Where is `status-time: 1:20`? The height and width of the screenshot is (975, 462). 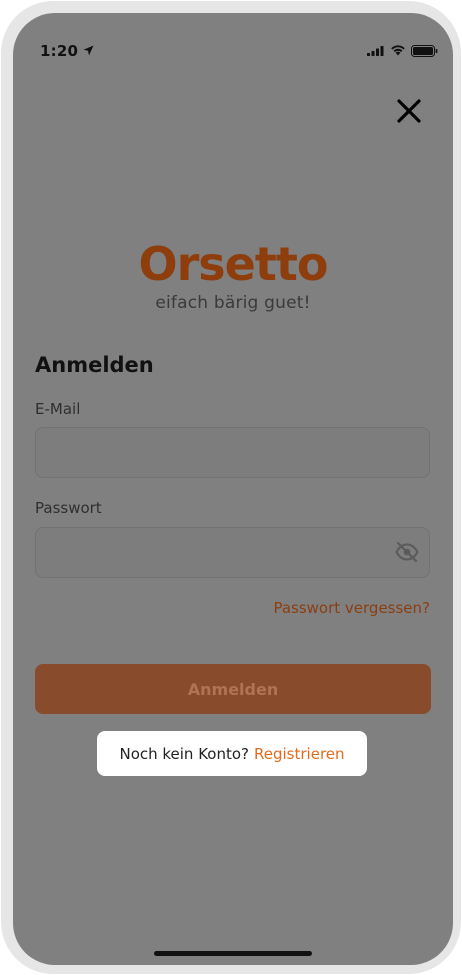
status-time: 1:20 is located at coordinates (59, 51).